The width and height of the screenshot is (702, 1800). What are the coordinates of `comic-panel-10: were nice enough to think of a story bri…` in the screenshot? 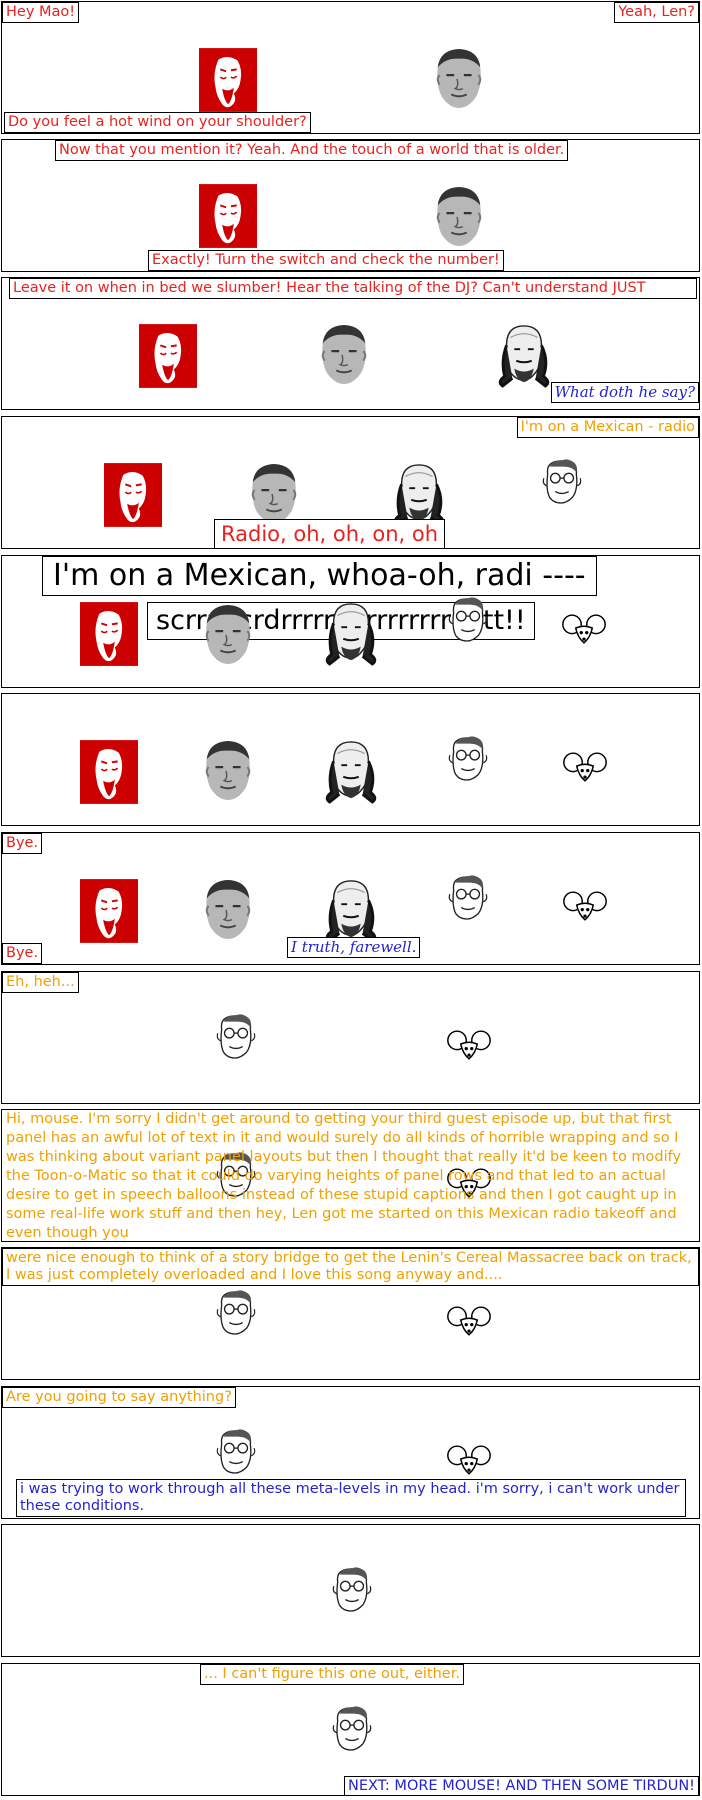 It's located at (350, 1313).